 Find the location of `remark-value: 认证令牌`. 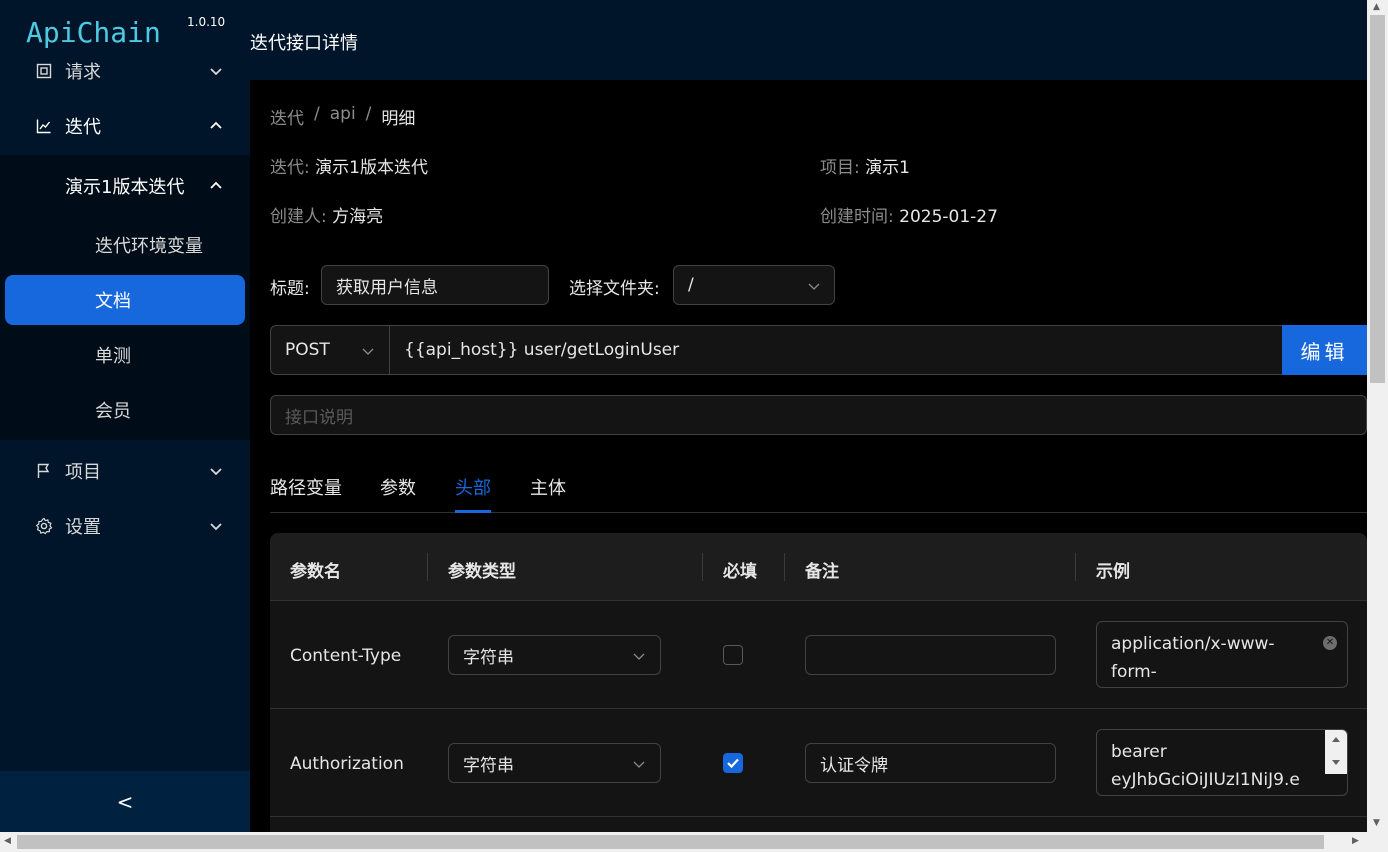

remark-value: 认证令牌 is located at coordinates (854, 765).